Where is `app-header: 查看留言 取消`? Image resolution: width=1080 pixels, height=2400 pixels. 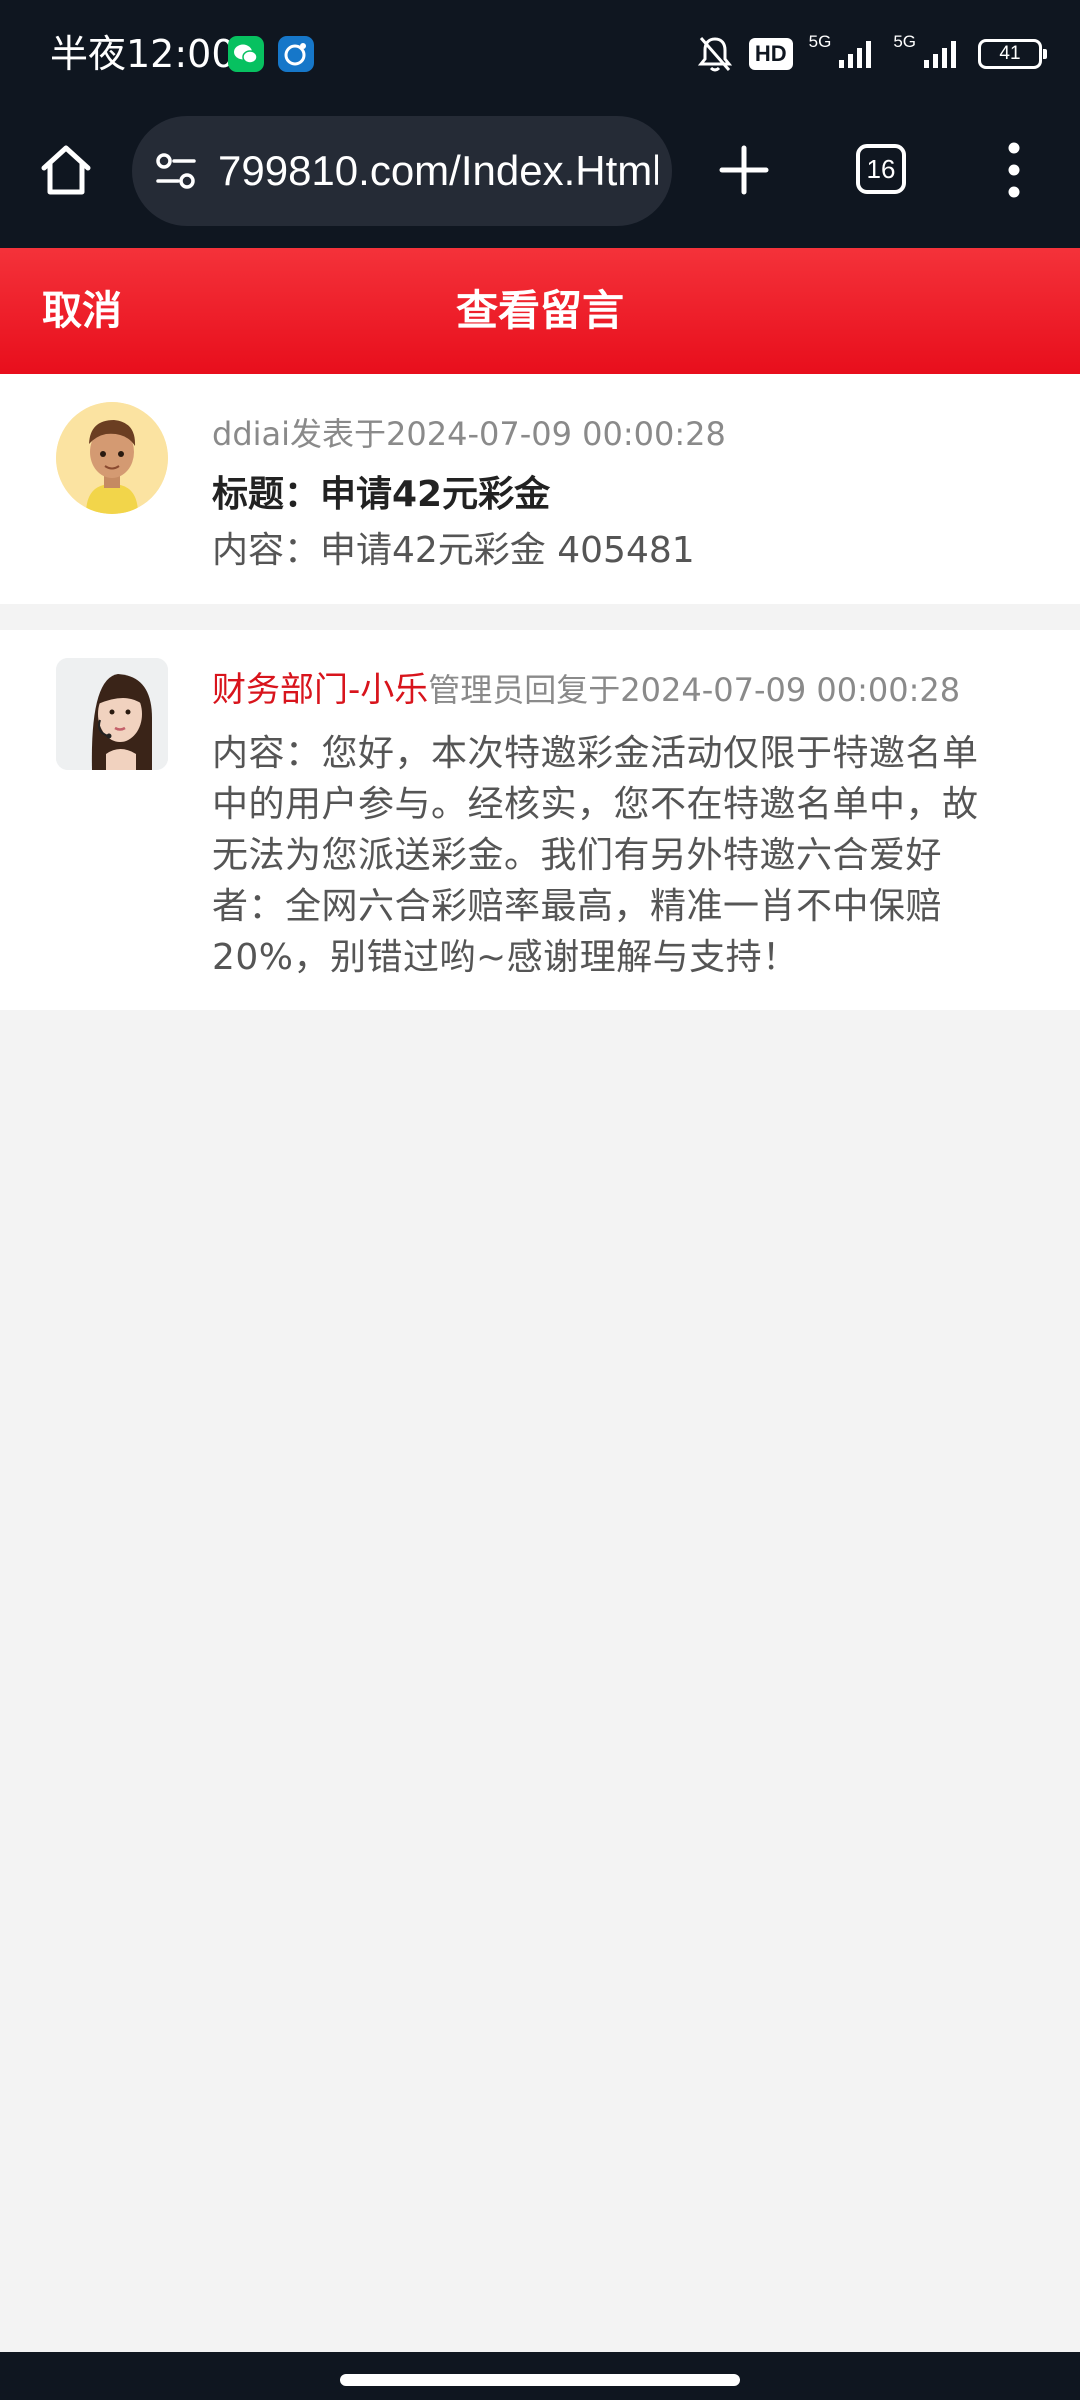 app-header: 查看留言 取消 is located at coordinates (540, 311).